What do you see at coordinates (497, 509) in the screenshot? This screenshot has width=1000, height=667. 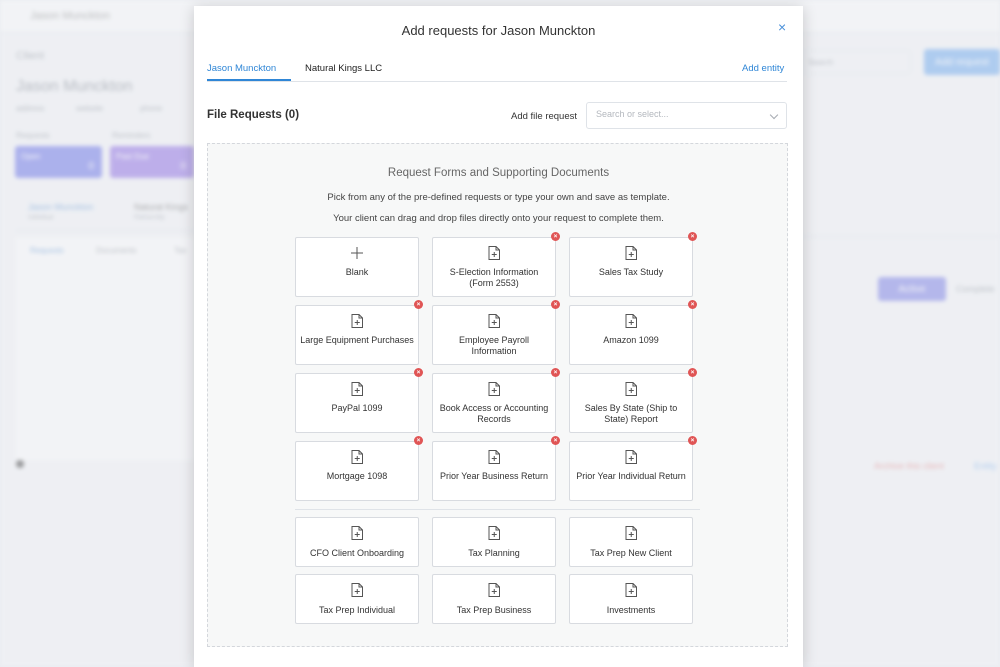 I see `templates-divider` at bounding box center [497, 509].